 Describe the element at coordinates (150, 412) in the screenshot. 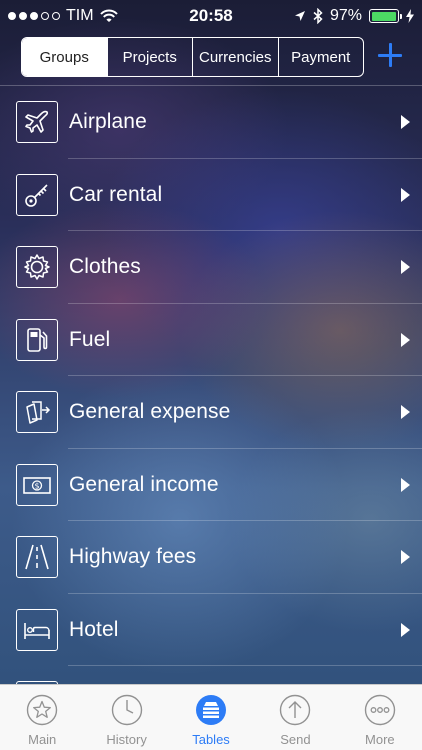

I see `list-item-label: General expense` at that location.